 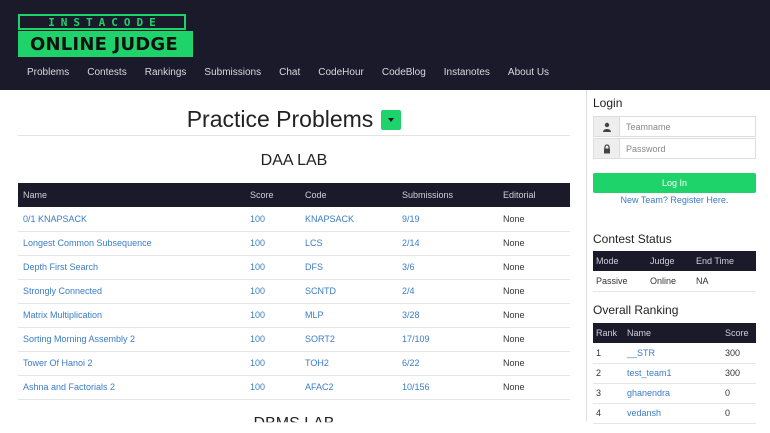 What do you see at coordinates (60, 267) in the screenshot?
I see `problem-name-link: Depth First Search` at bounding box center [60, 267].